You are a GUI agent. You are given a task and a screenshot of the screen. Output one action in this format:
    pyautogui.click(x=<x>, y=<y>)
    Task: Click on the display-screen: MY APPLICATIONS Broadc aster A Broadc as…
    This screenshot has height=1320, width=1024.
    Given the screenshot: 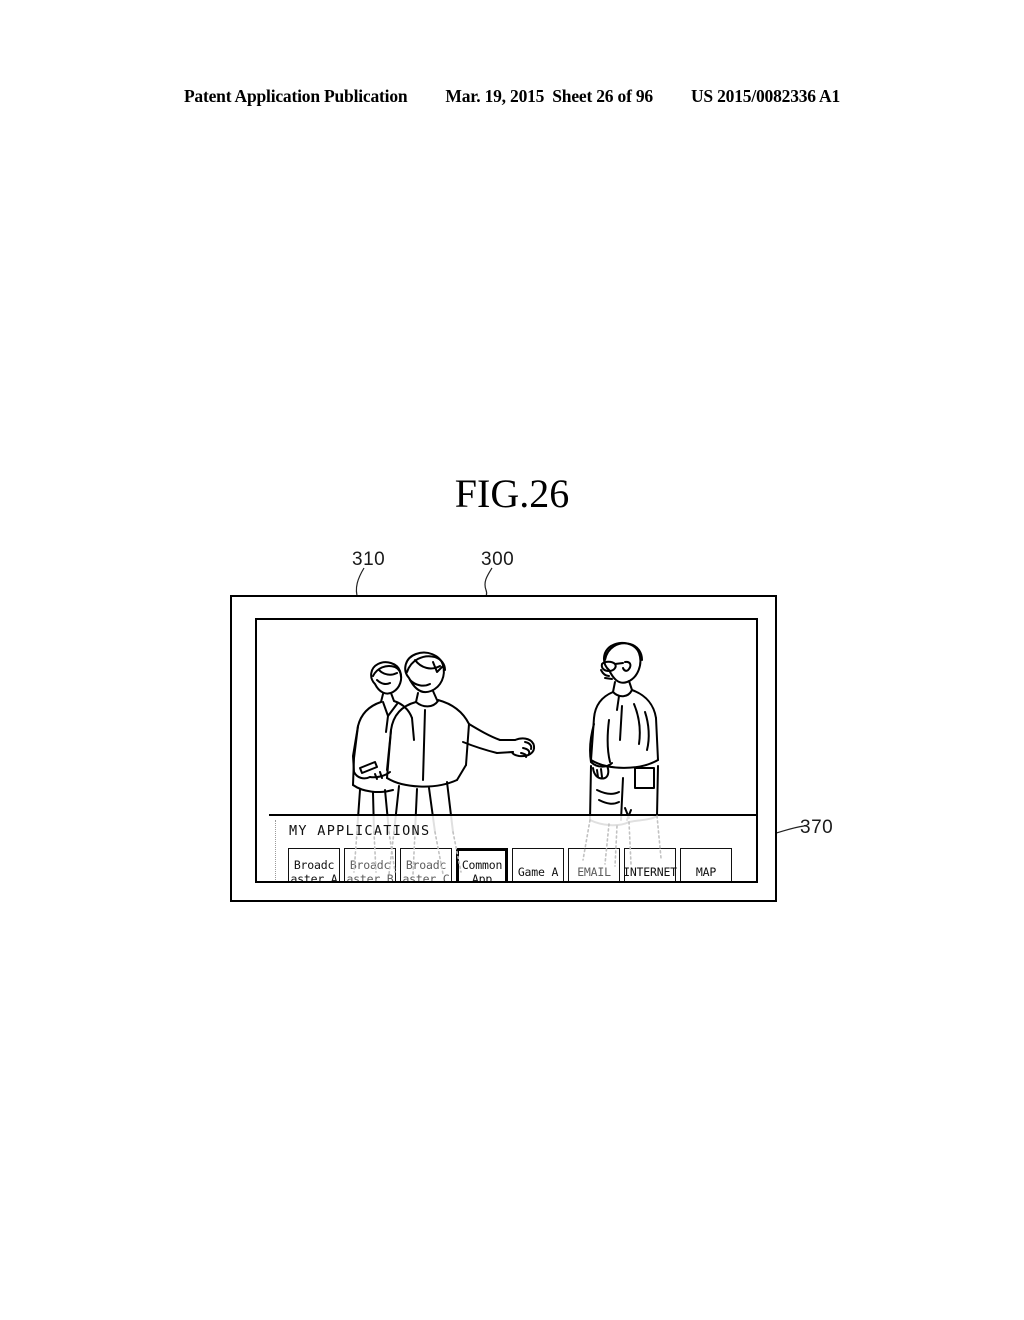 What is the action you would take?
    pyautogui.click(x=506, y=750)
    